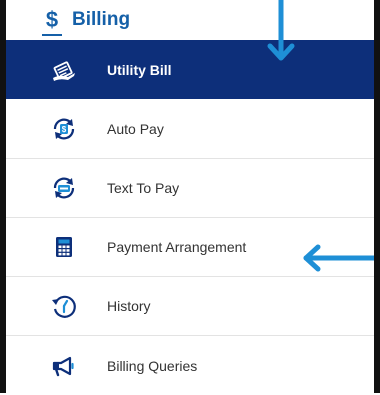  What do you see at coordinates (338, 258) in the screenshot?
I see `arrow-left-icon` at bounding box center [338, 258].